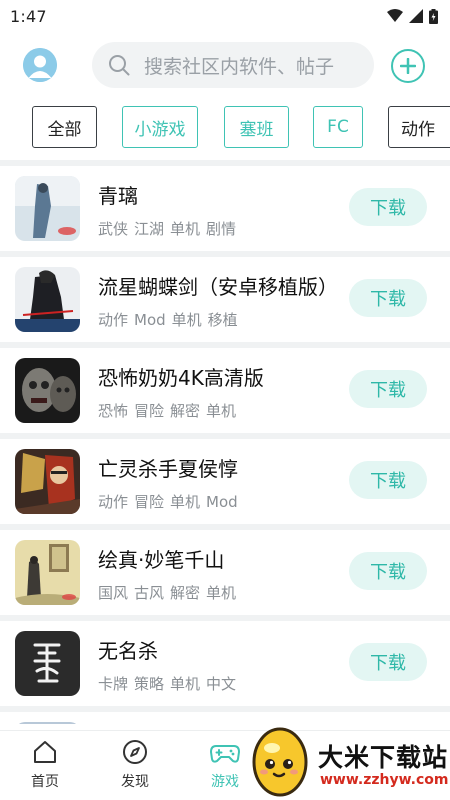 Image resolution: width=450 pixels, height=800 pixels. I want to click on tag: 武侠, so click(113, 229).